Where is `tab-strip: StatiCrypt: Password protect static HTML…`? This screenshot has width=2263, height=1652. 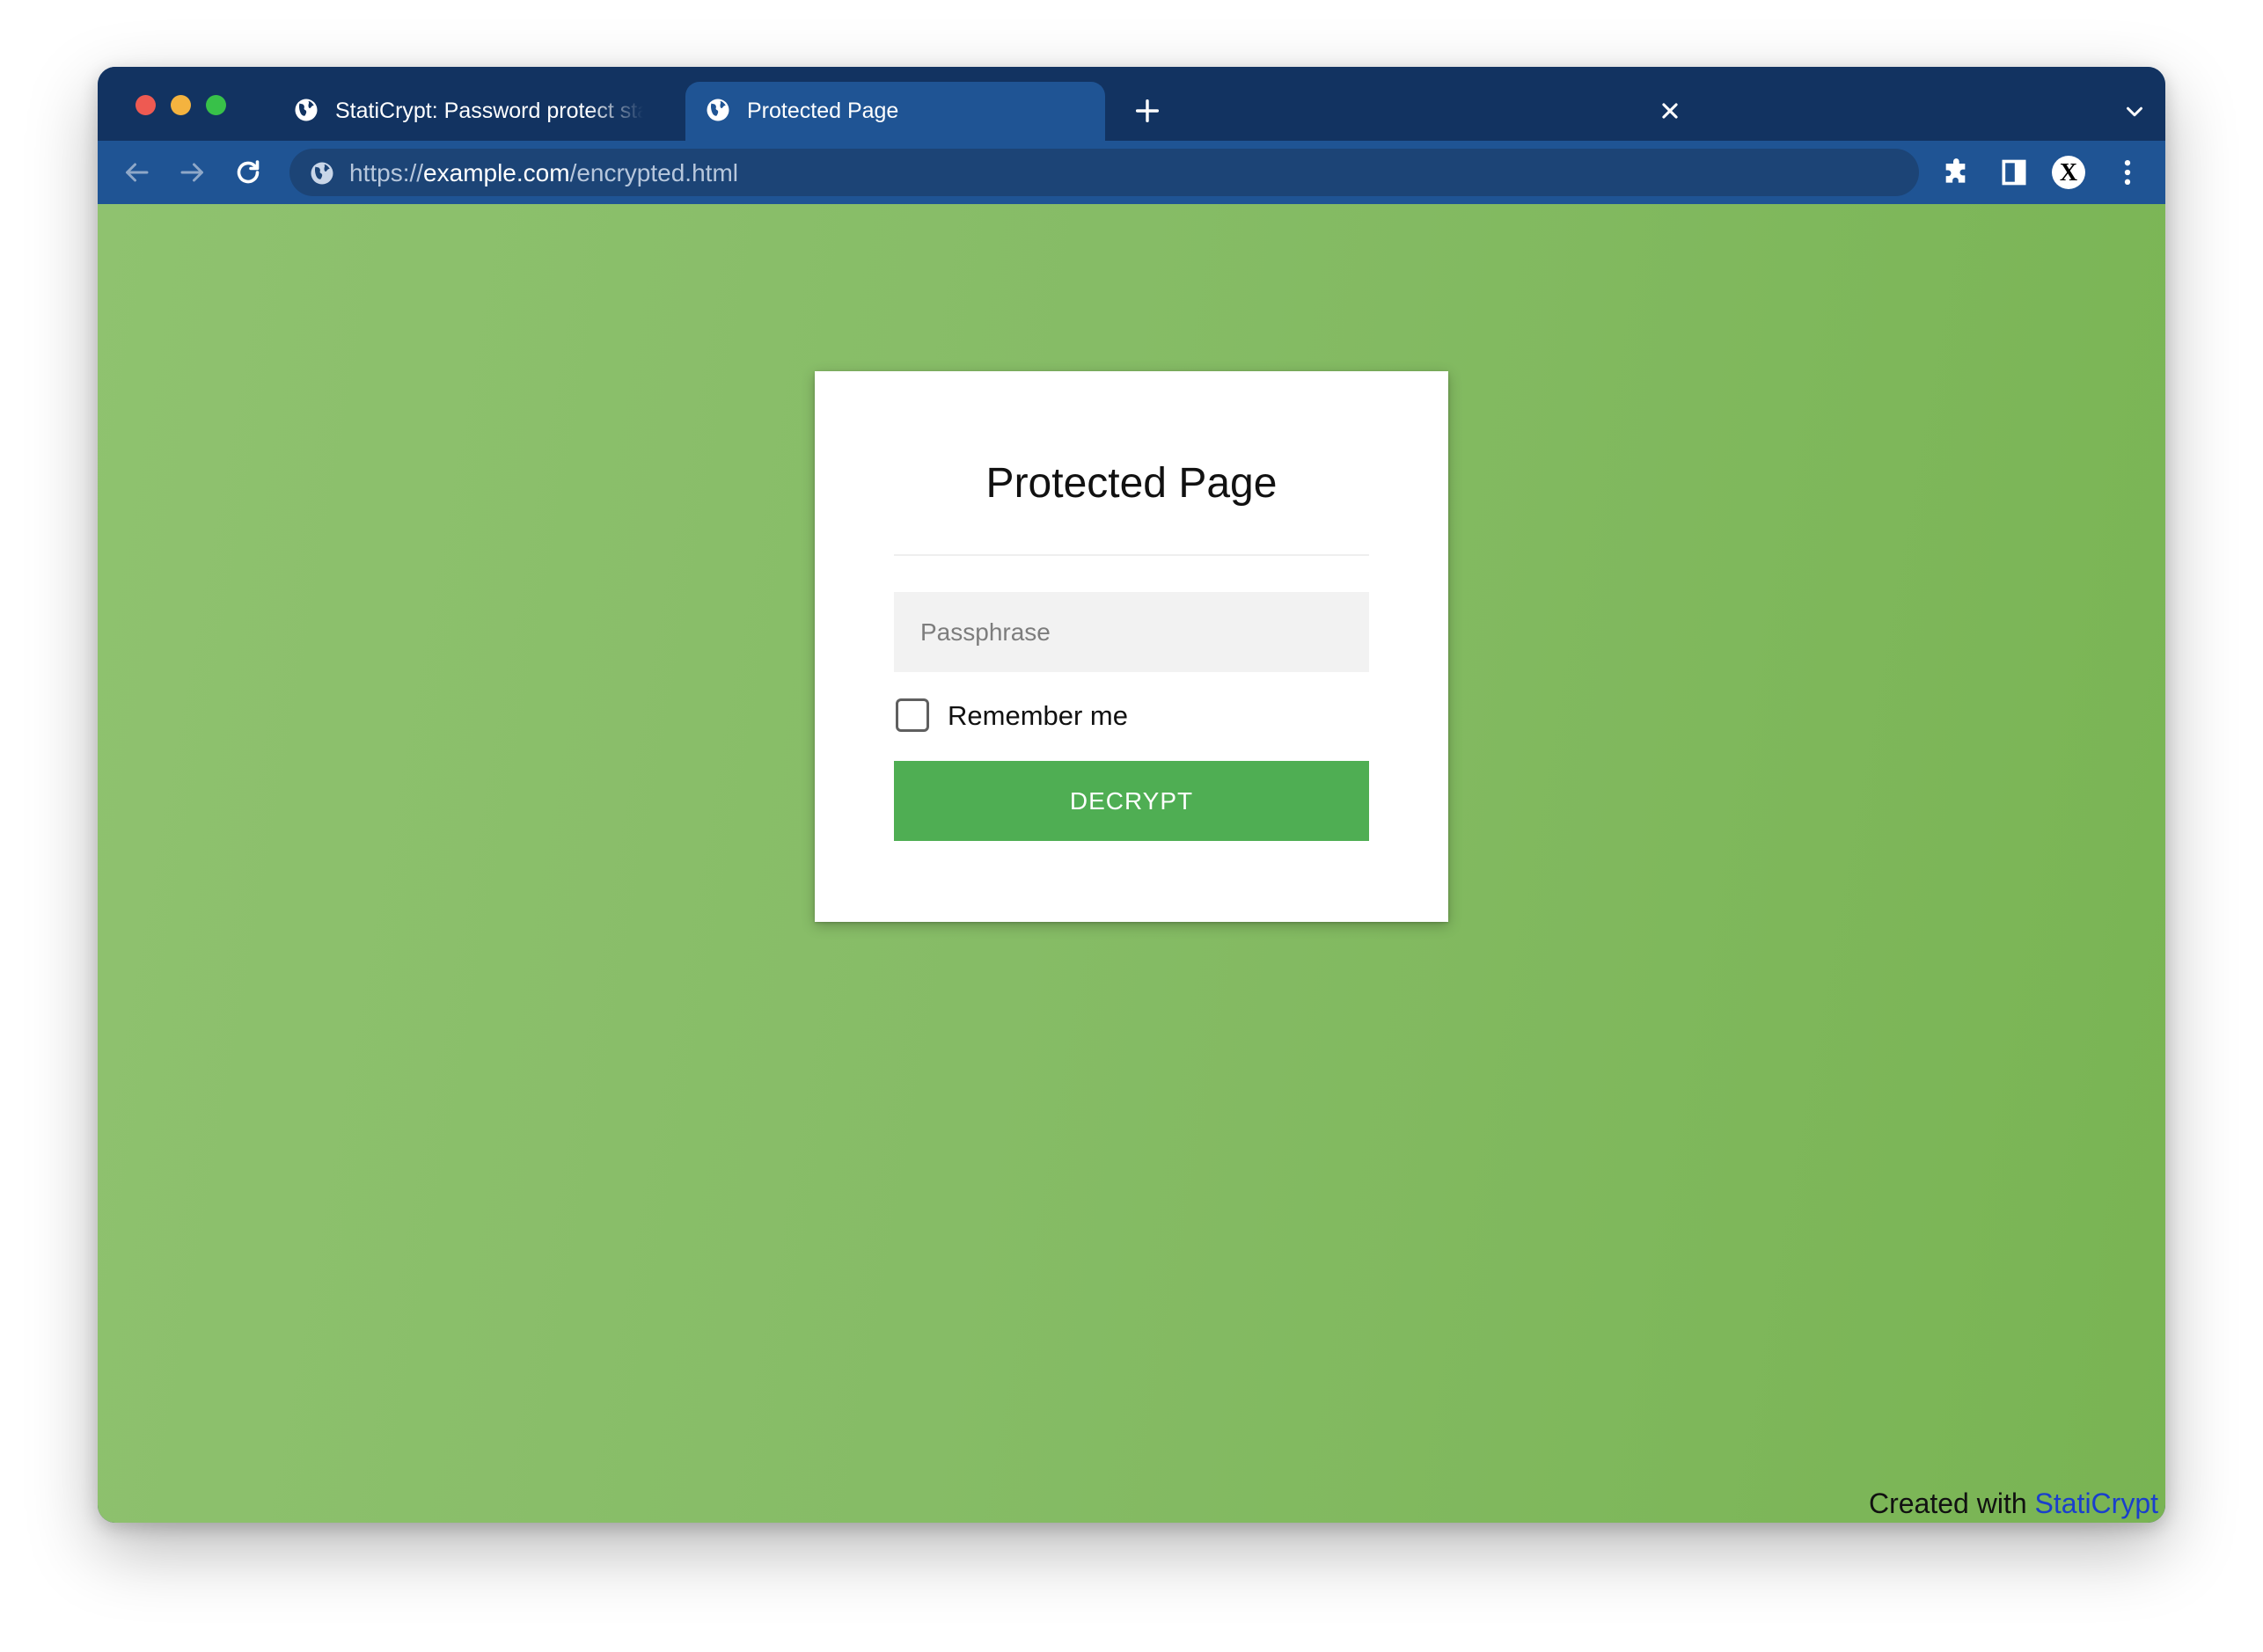
tab-strip: StatiCrypt: Password protect static HTML… is located at coordinates (1131, 104).